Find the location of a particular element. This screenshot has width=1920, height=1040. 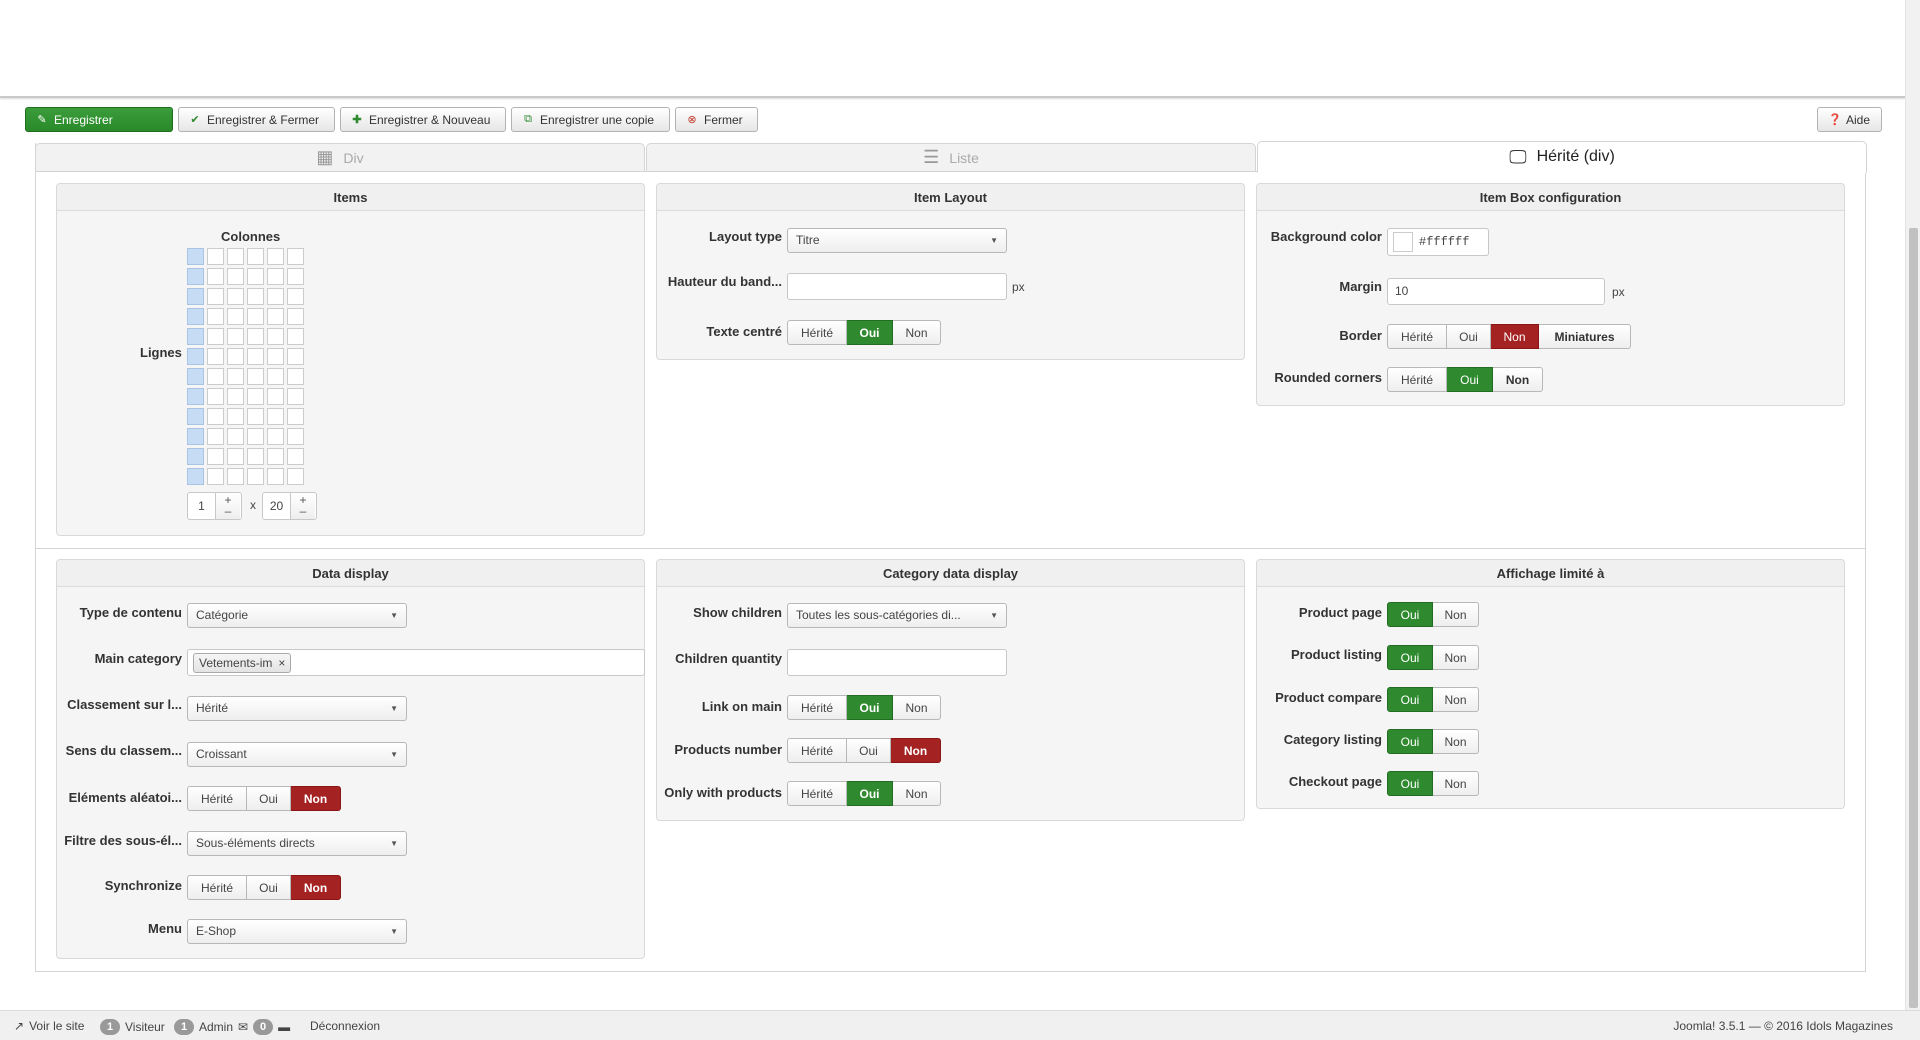

rows-minus: – is located at coordinates (303, 511).